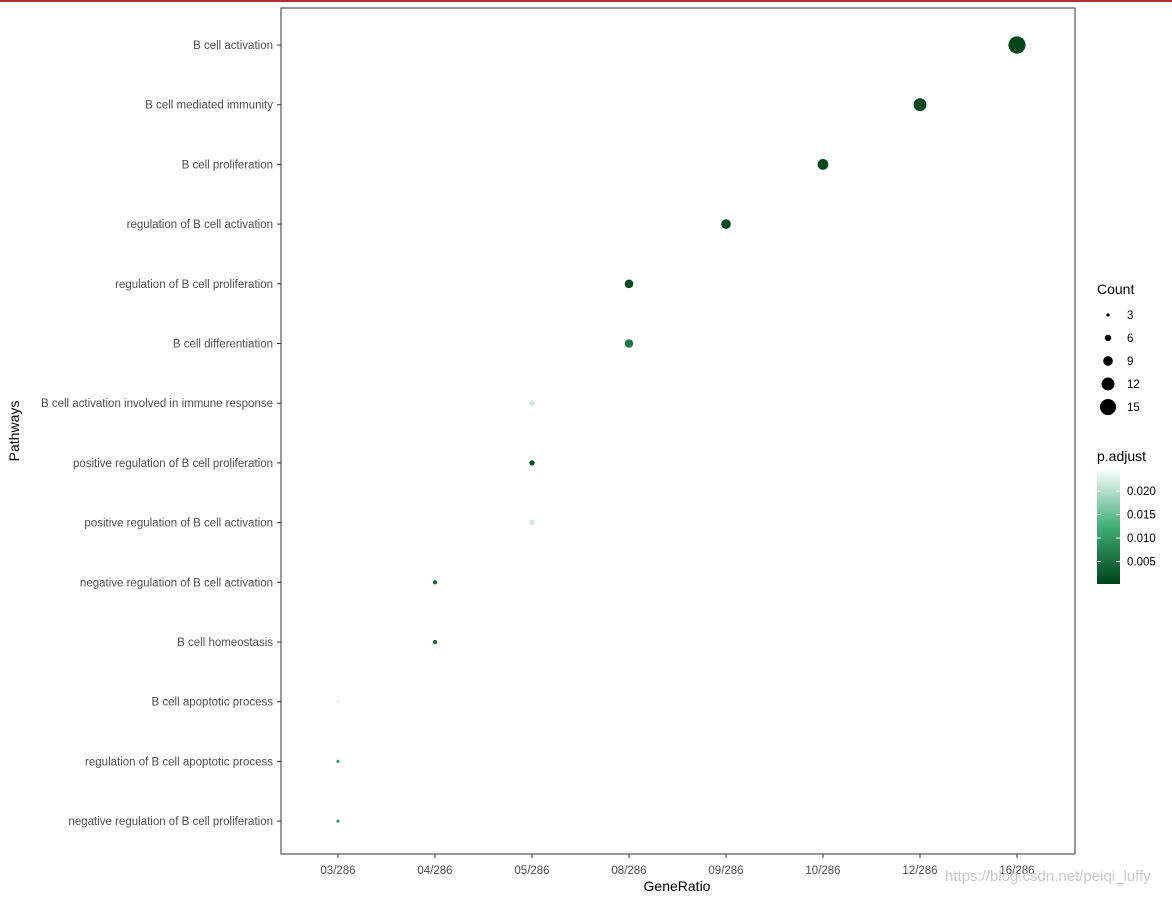 The width and height of the screenshot is (1172, 897). Describe the element at coordinates (1048, 876) in the screenshot. I see `watermark: https://blog.csdn.net/peiqi_luffy` at that location.